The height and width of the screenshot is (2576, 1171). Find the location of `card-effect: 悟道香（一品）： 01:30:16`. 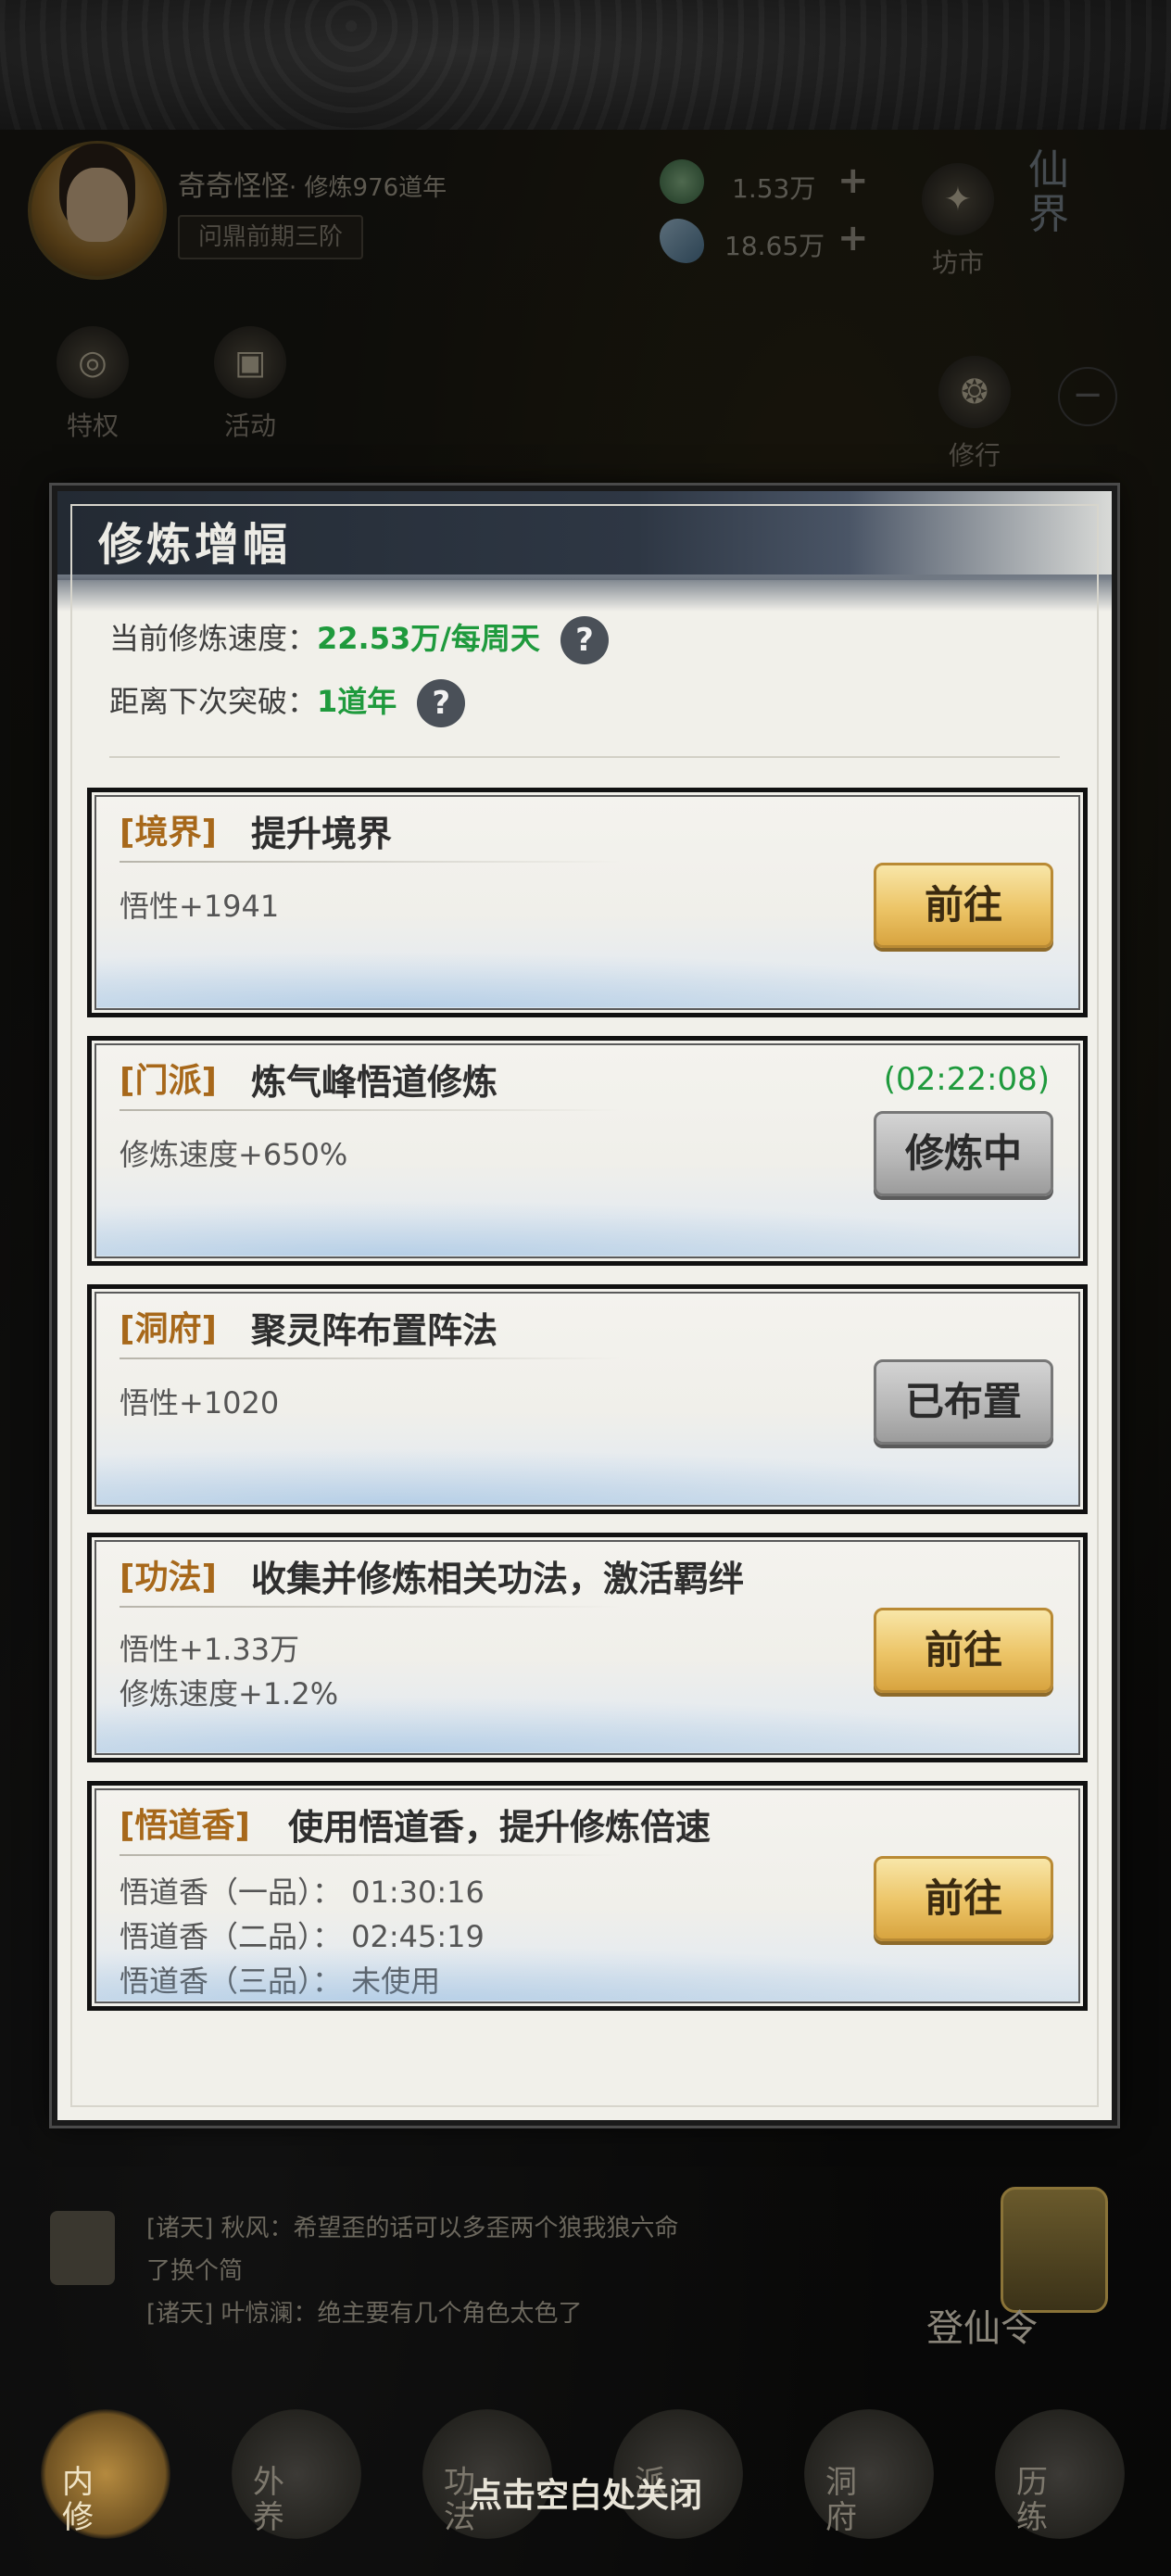

card-effect: 悟道香（一品）： 01:30:16 is located at coordinates (303, 1892).